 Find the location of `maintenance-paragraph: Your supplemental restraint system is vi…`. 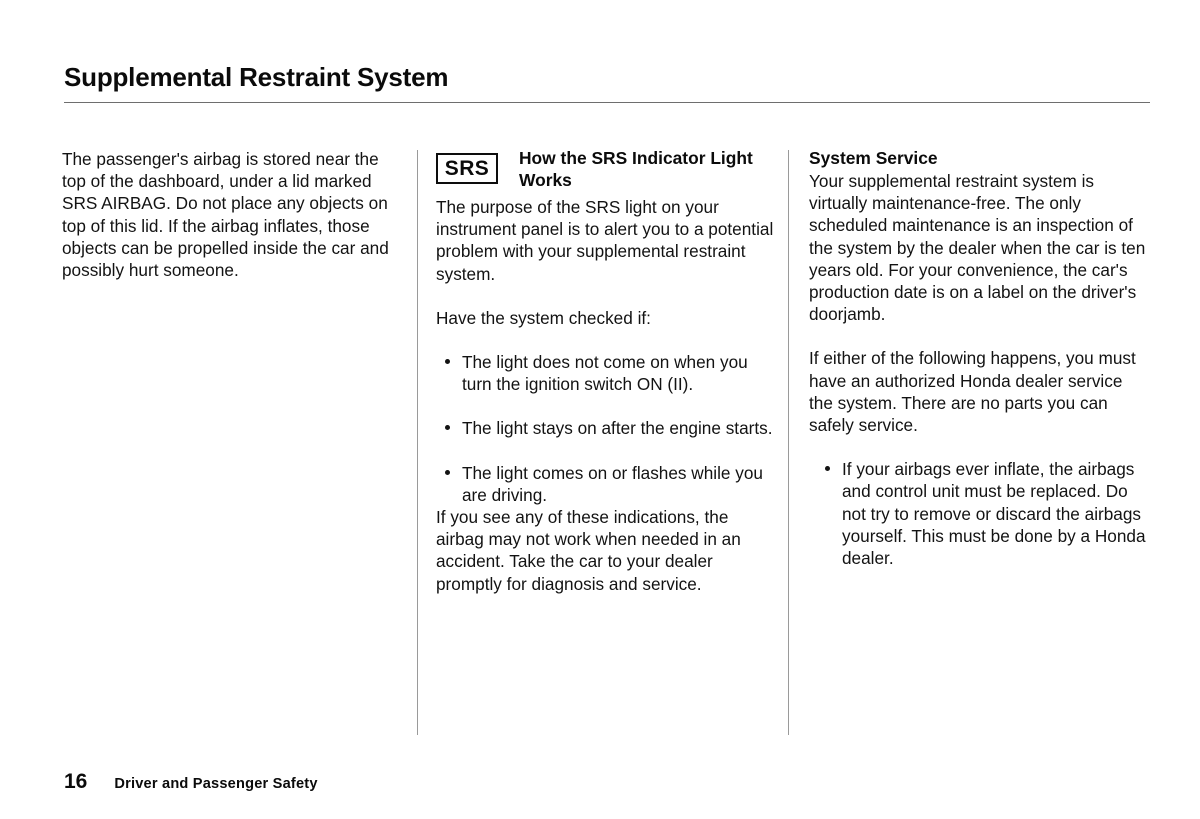

maintenance-paragraph: Your supplemental restraint system is vi… is located at coordinates (977, 248).